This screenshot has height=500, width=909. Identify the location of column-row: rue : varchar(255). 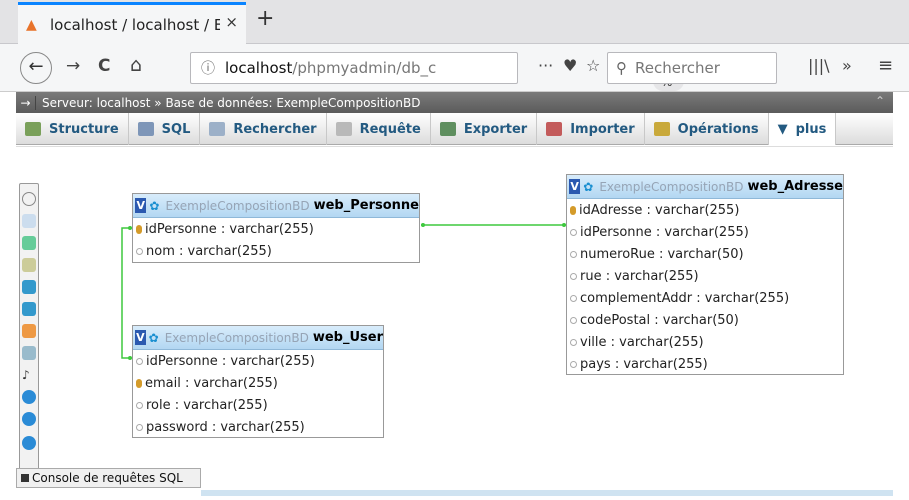
(705, 276).